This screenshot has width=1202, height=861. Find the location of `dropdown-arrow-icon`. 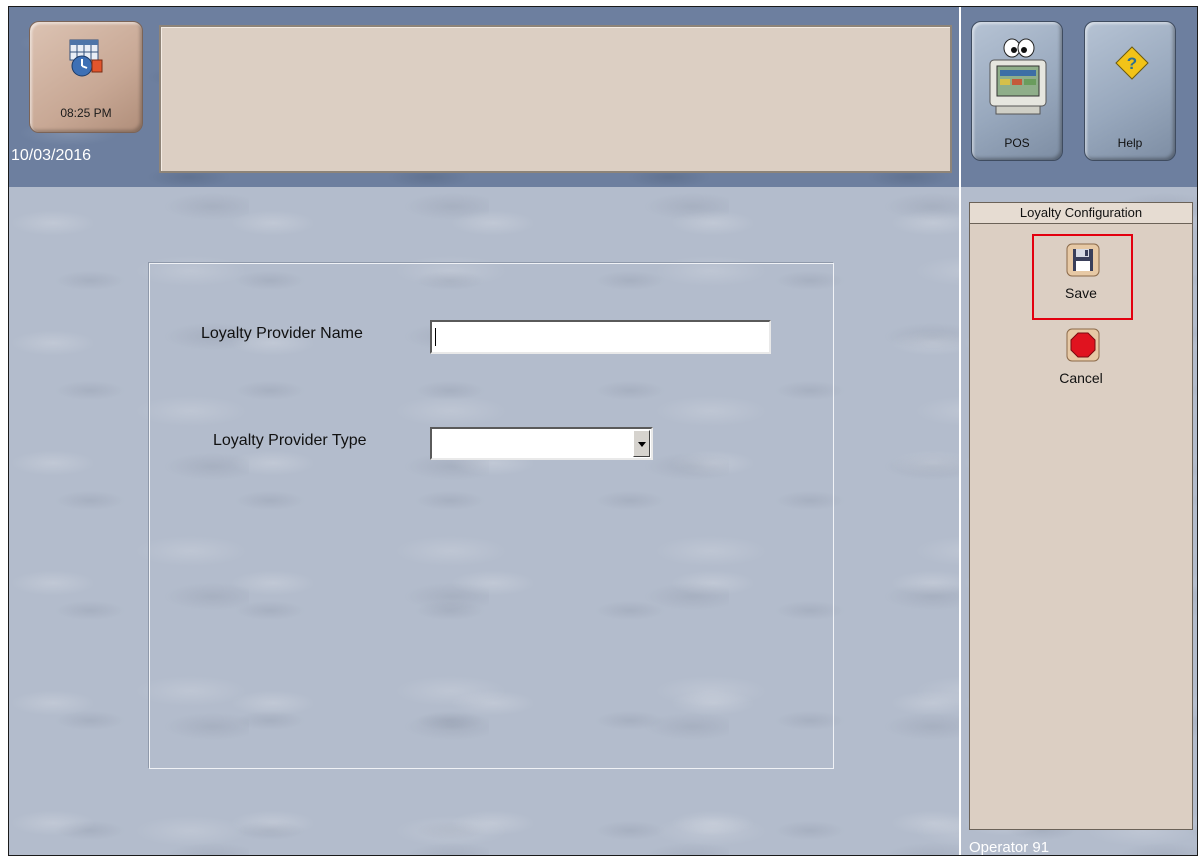

dropdown-arrow-icon is located at coordinates (641, 443).